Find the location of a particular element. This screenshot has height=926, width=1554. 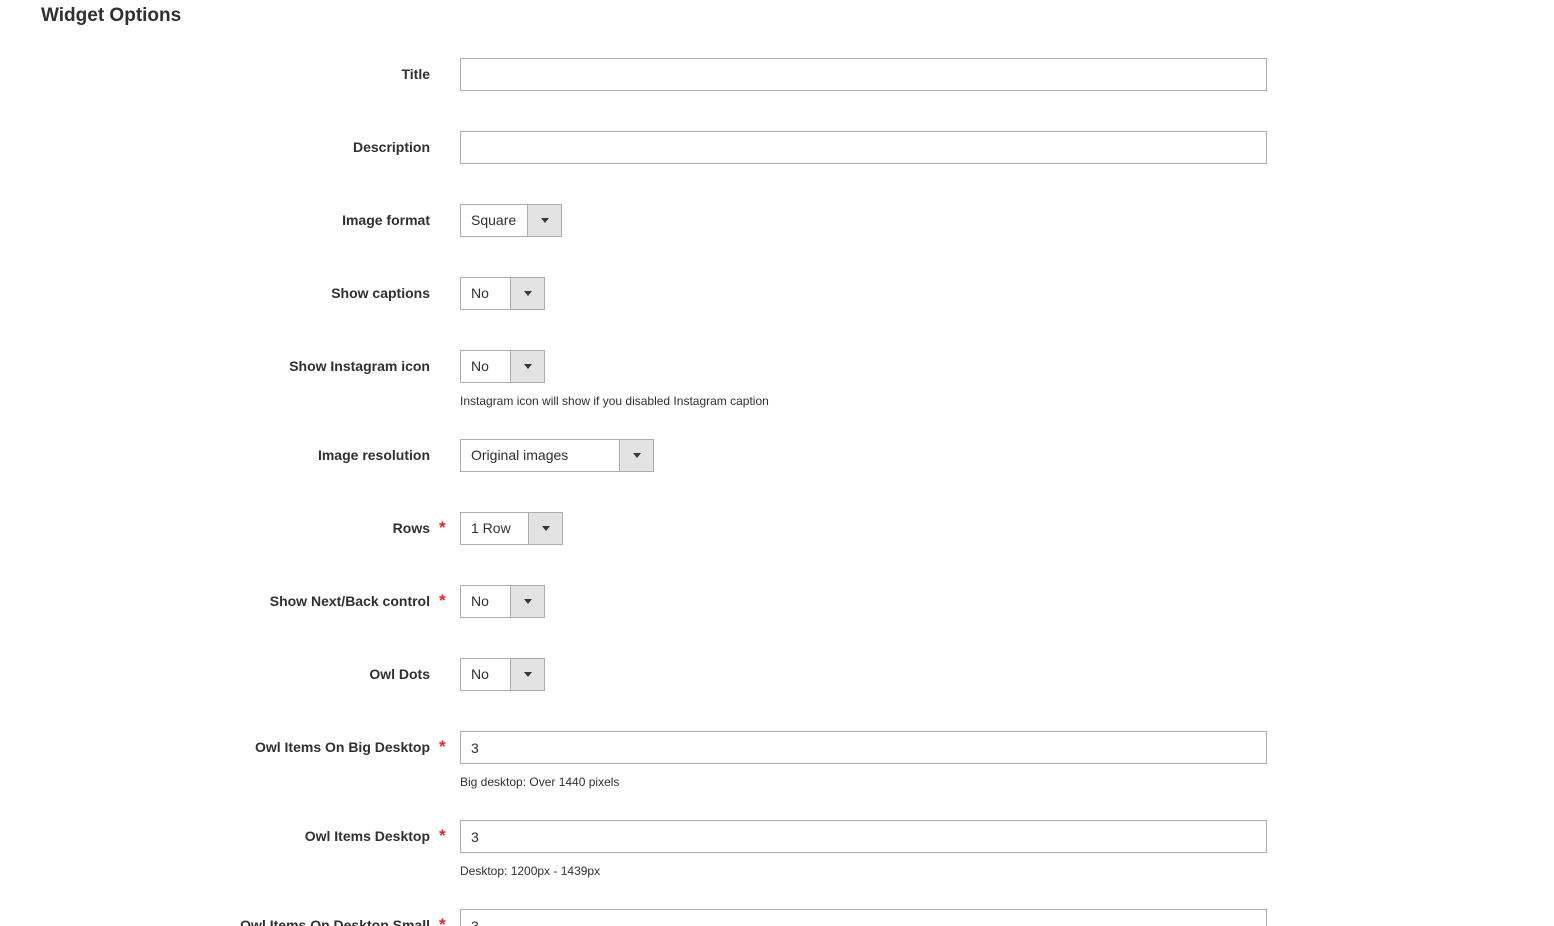

image-format-dropdown-button is located at coordinates (544, 220).